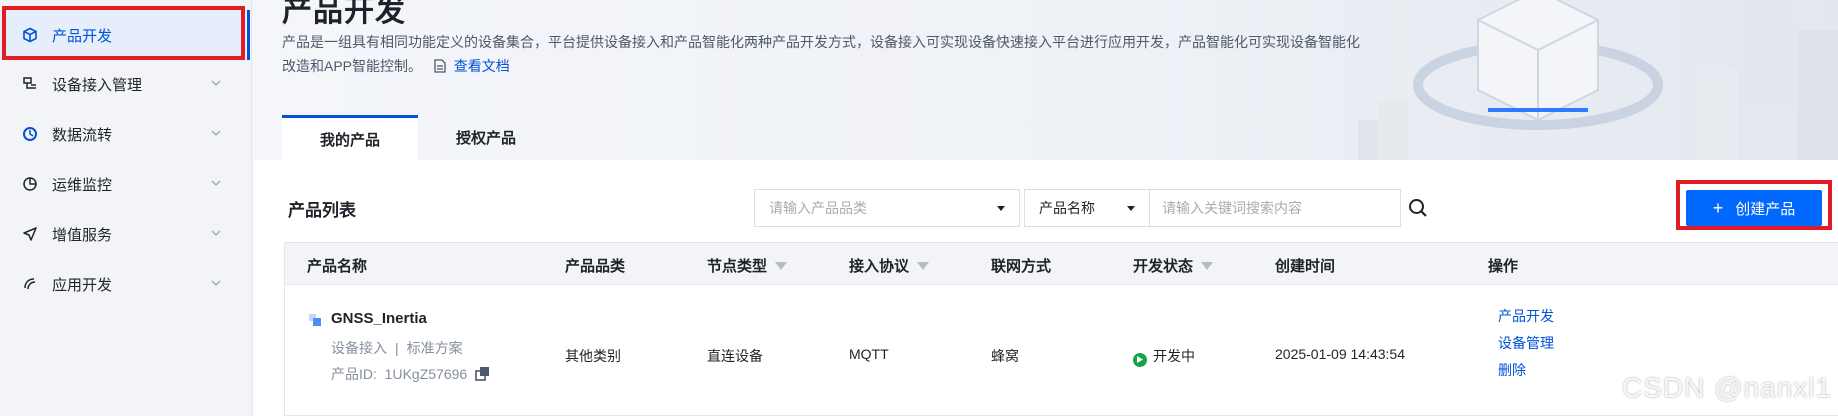 Image resolution: width=1838 pixels, height=416 pixels. What do you see at coordinates (486, 137) in the screenshot?
I see `tab-authorized-products: 授权产品` at bounding box center [486, 137].